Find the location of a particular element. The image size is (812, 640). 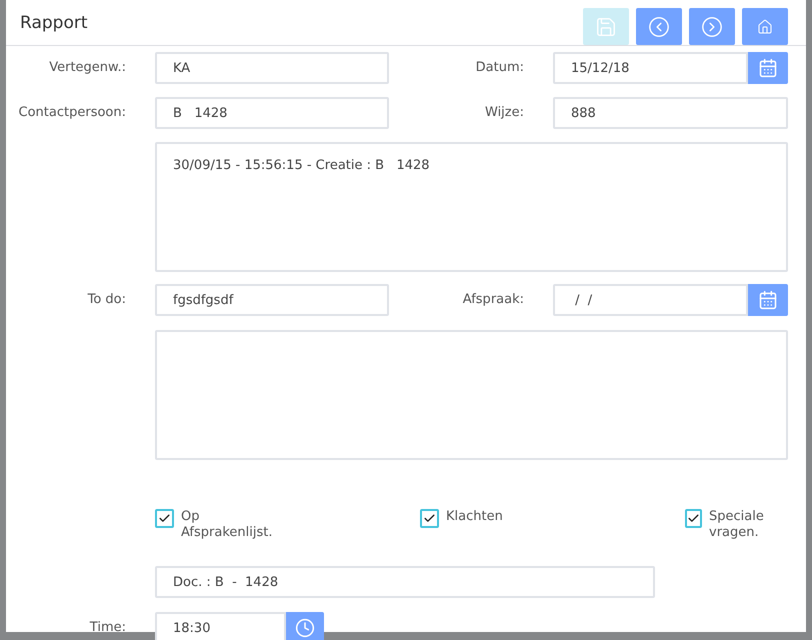

input-field: / / is located at coordinates (650, 300).